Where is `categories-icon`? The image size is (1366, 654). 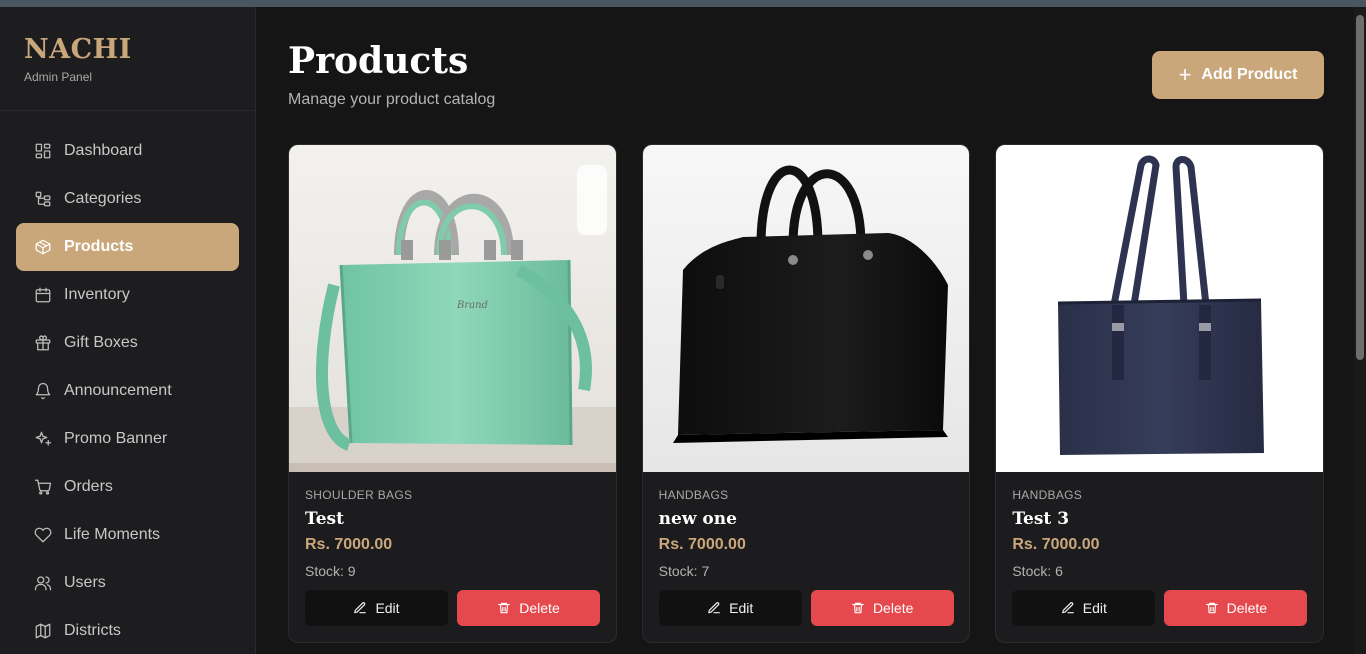 categories-icon is located at coordinates (43, 199).